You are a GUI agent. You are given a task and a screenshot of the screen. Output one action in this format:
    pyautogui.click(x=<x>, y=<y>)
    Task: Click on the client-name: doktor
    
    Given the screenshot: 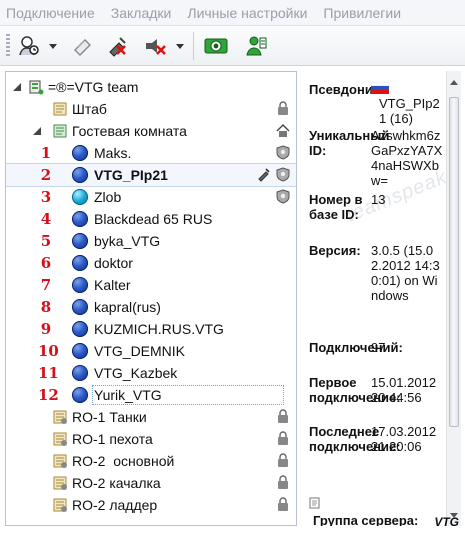 What is the action you would take?
    pyautogui.click(x=113, y=263)
    